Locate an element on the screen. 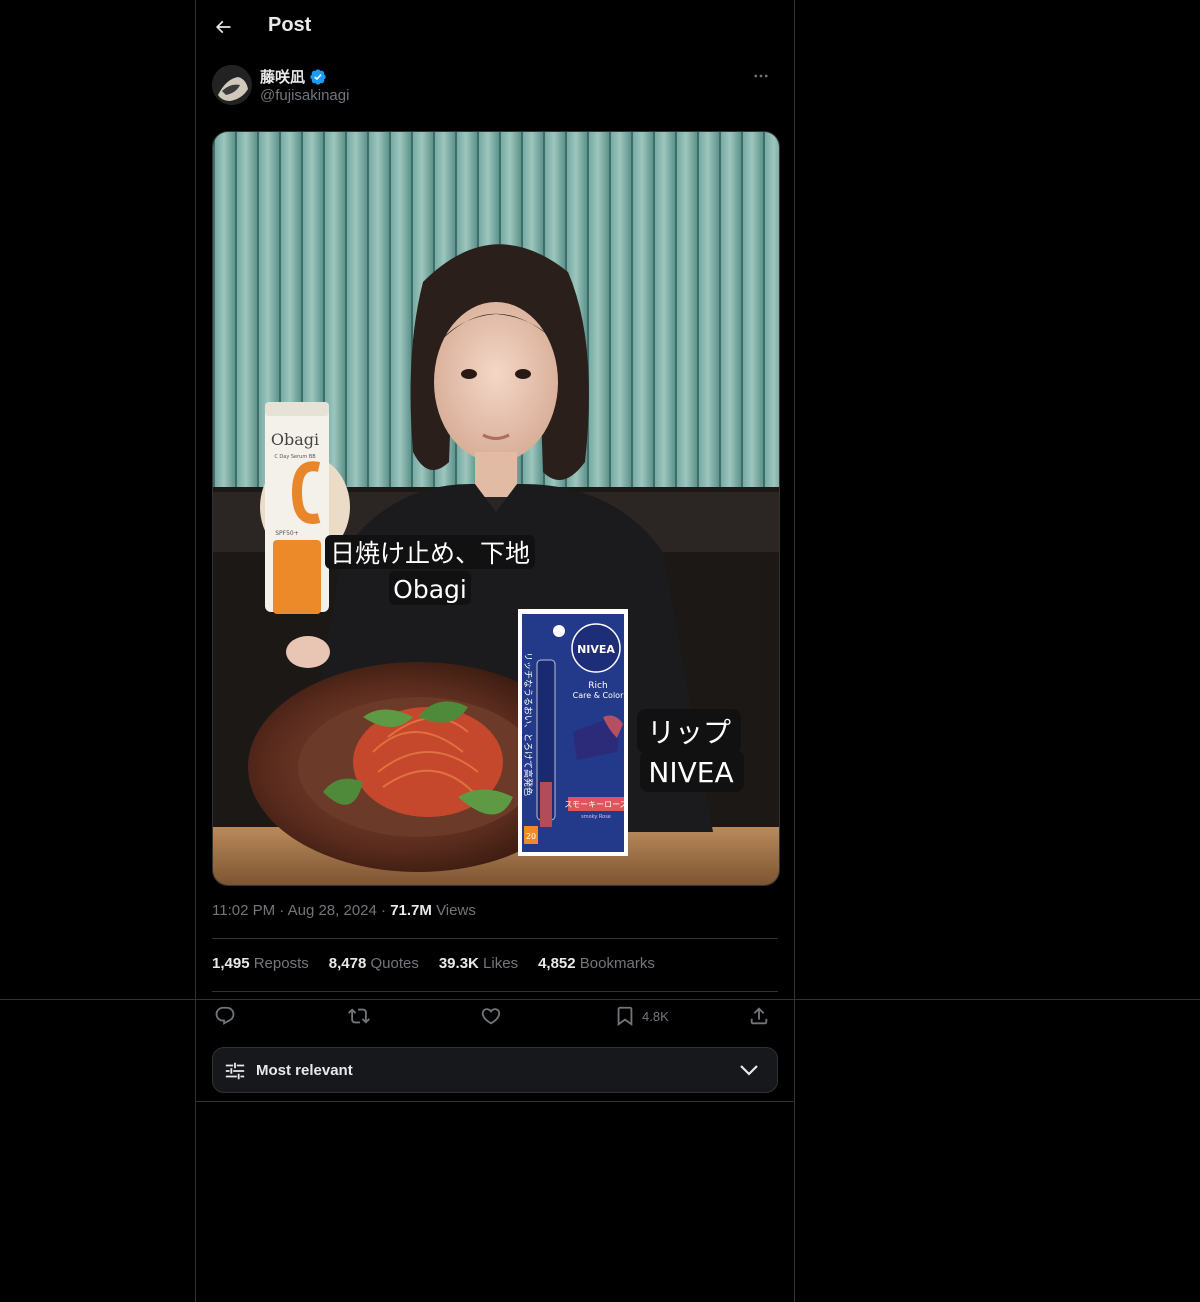 The width and height of the screenshot is (1200, 1302). more-icon is located at coordinates (761, 76).